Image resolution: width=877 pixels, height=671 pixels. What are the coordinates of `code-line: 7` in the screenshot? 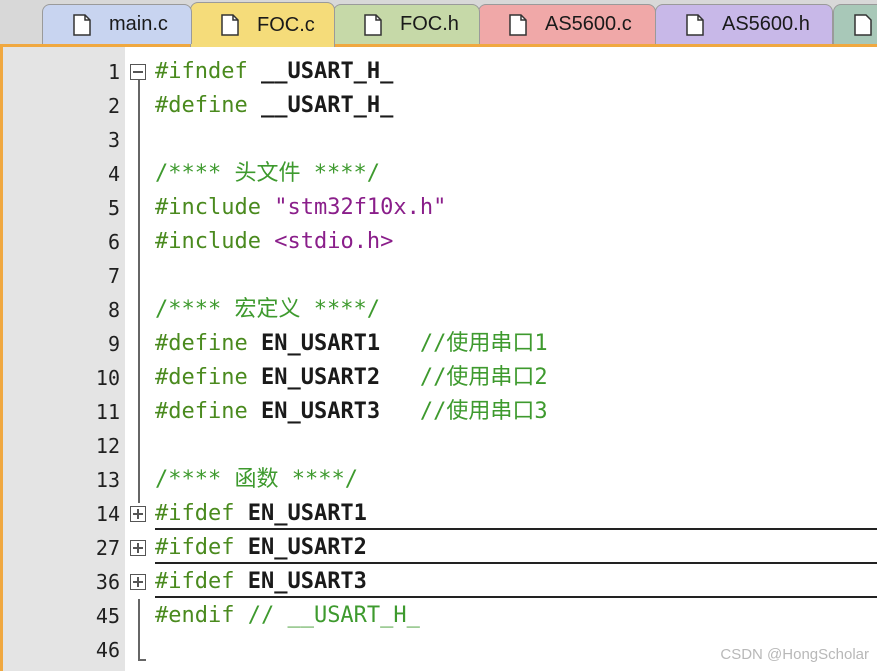 It's located at (440, 276).